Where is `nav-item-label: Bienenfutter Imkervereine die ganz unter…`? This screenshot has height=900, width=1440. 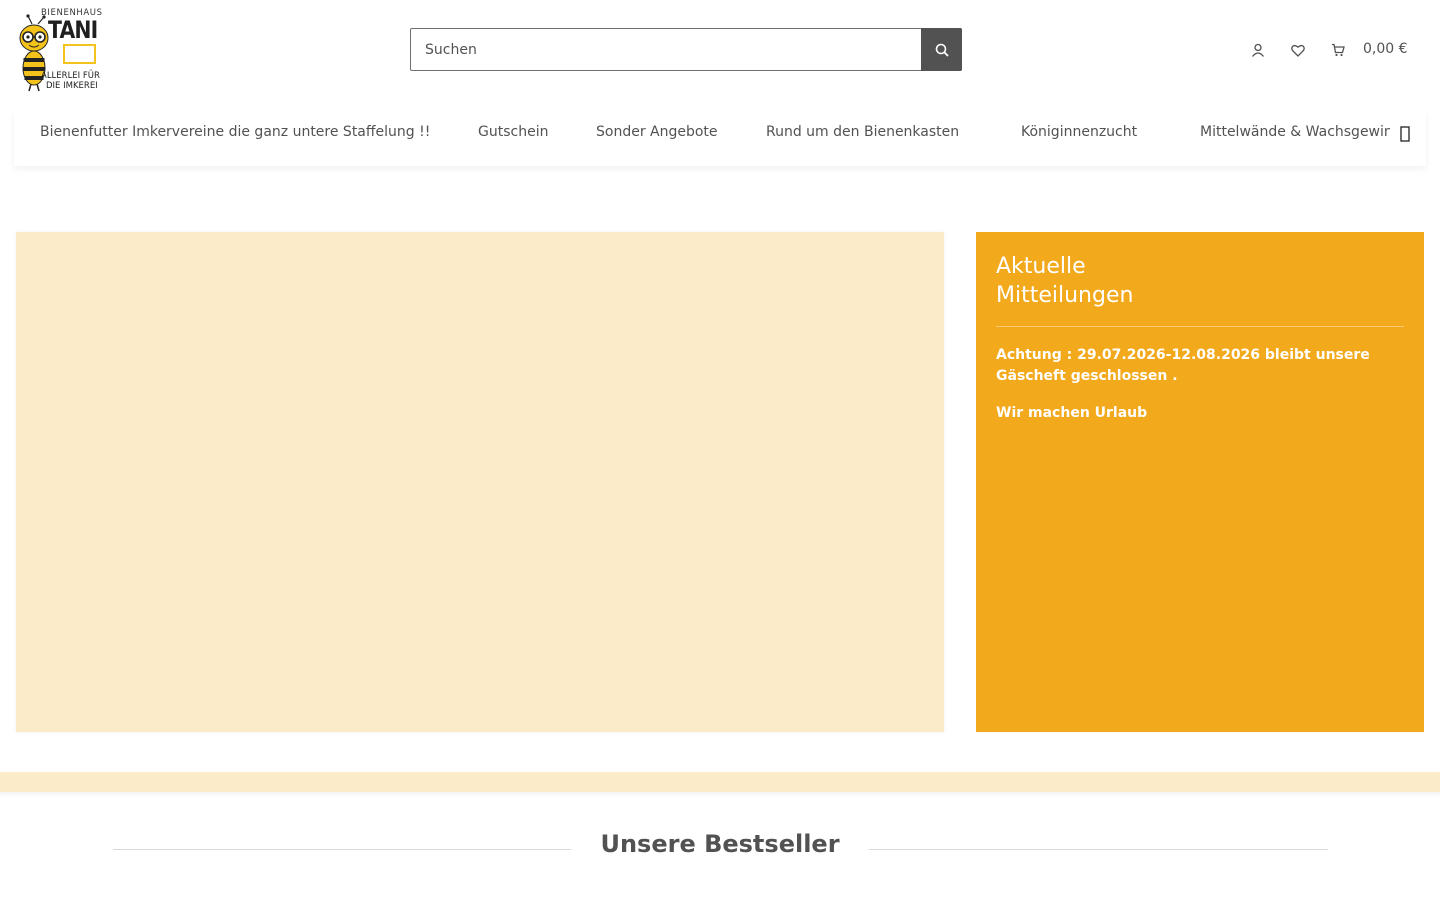
nav-item-label: Bienenfutter Imkervereine die ganz unter… is located at coordinates (235, 132).